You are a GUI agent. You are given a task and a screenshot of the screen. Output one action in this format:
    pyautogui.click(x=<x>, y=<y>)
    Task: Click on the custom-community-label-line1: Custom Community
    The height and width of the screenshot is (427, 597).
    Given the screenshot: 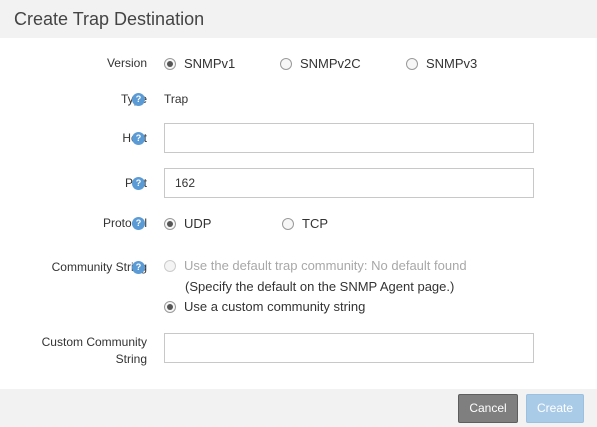 What is the action you would take?
    pyautogui.click(x=94, y=342)
    